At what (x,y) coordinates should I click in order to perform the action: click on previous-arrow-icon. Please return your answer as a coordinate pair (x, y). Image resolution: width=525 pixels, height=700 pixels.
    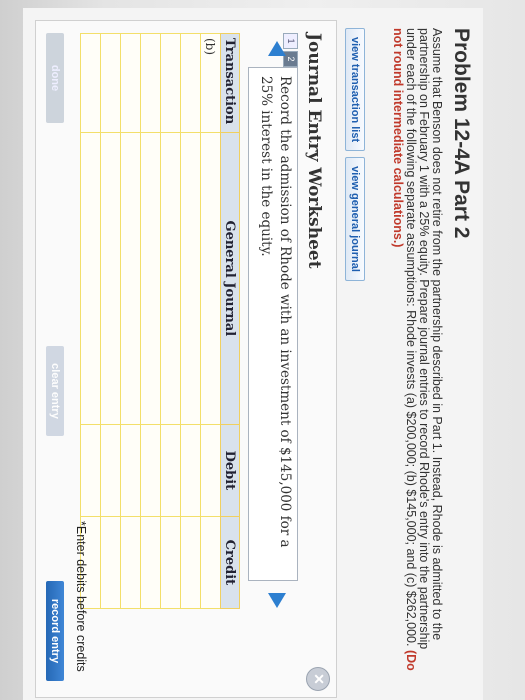
    Looking at the image, I should click on (277, 48).